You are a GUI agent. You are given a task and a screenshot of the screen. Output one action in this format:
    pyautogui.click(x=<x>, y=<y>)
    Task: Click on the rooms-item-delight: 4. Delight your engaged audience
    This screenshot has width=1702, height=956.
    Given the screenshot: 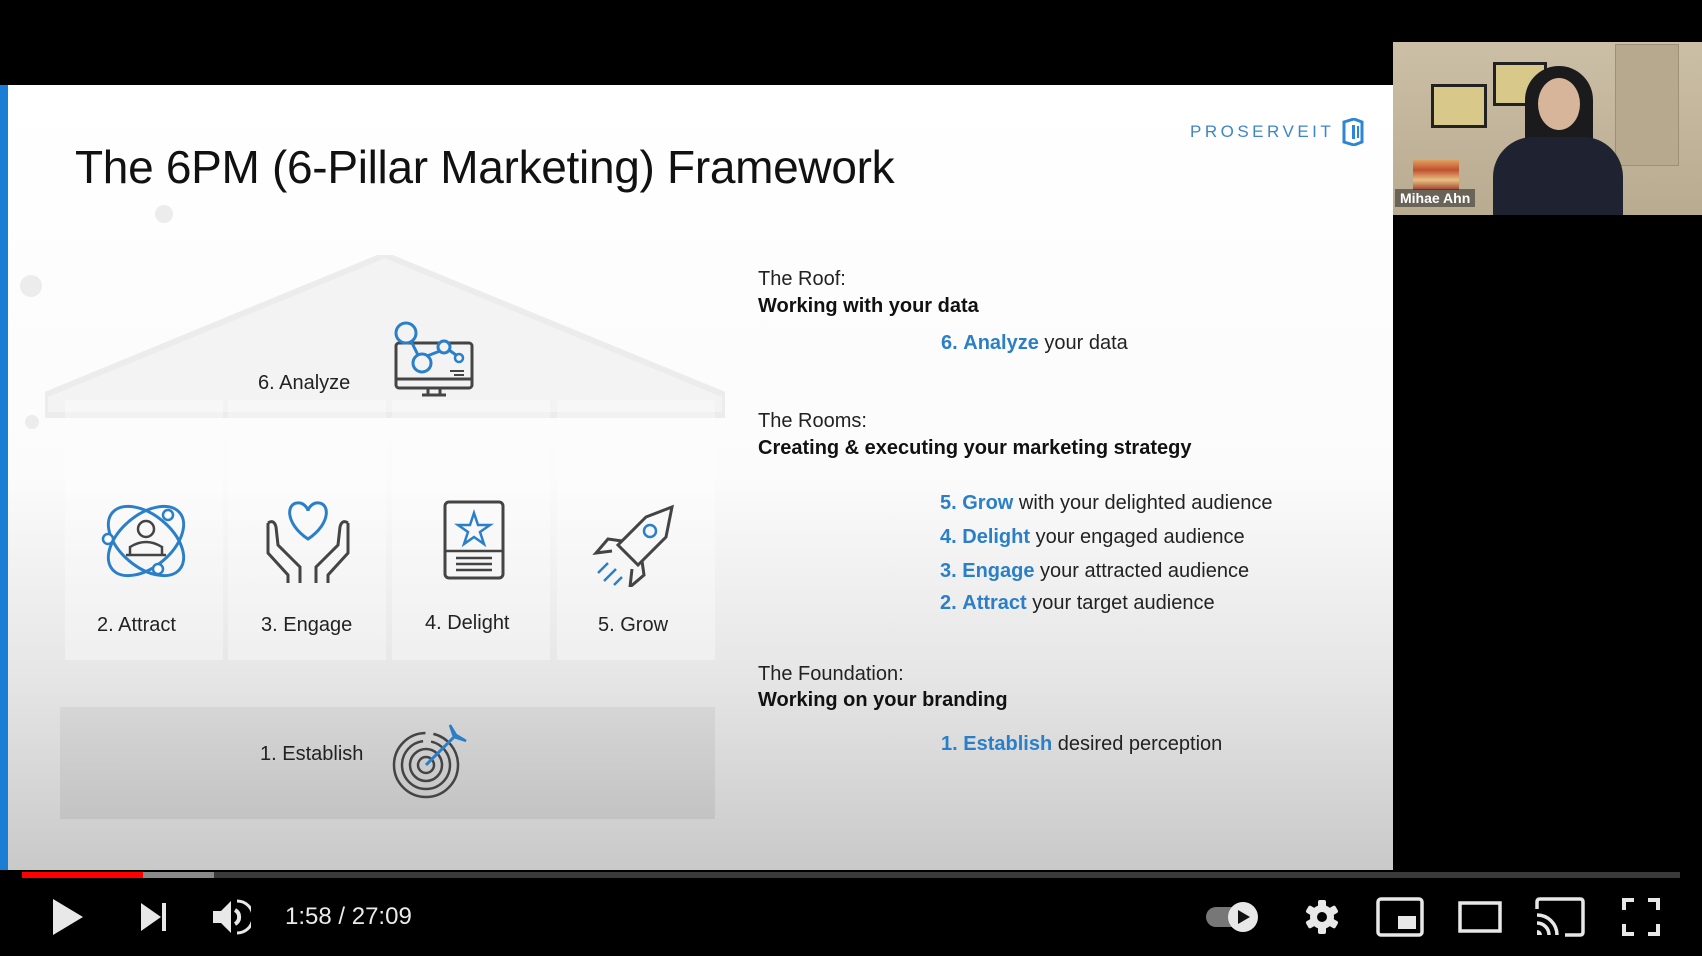 What is the action you would take?
    pyautogui.click(x=1092, y=537)
    